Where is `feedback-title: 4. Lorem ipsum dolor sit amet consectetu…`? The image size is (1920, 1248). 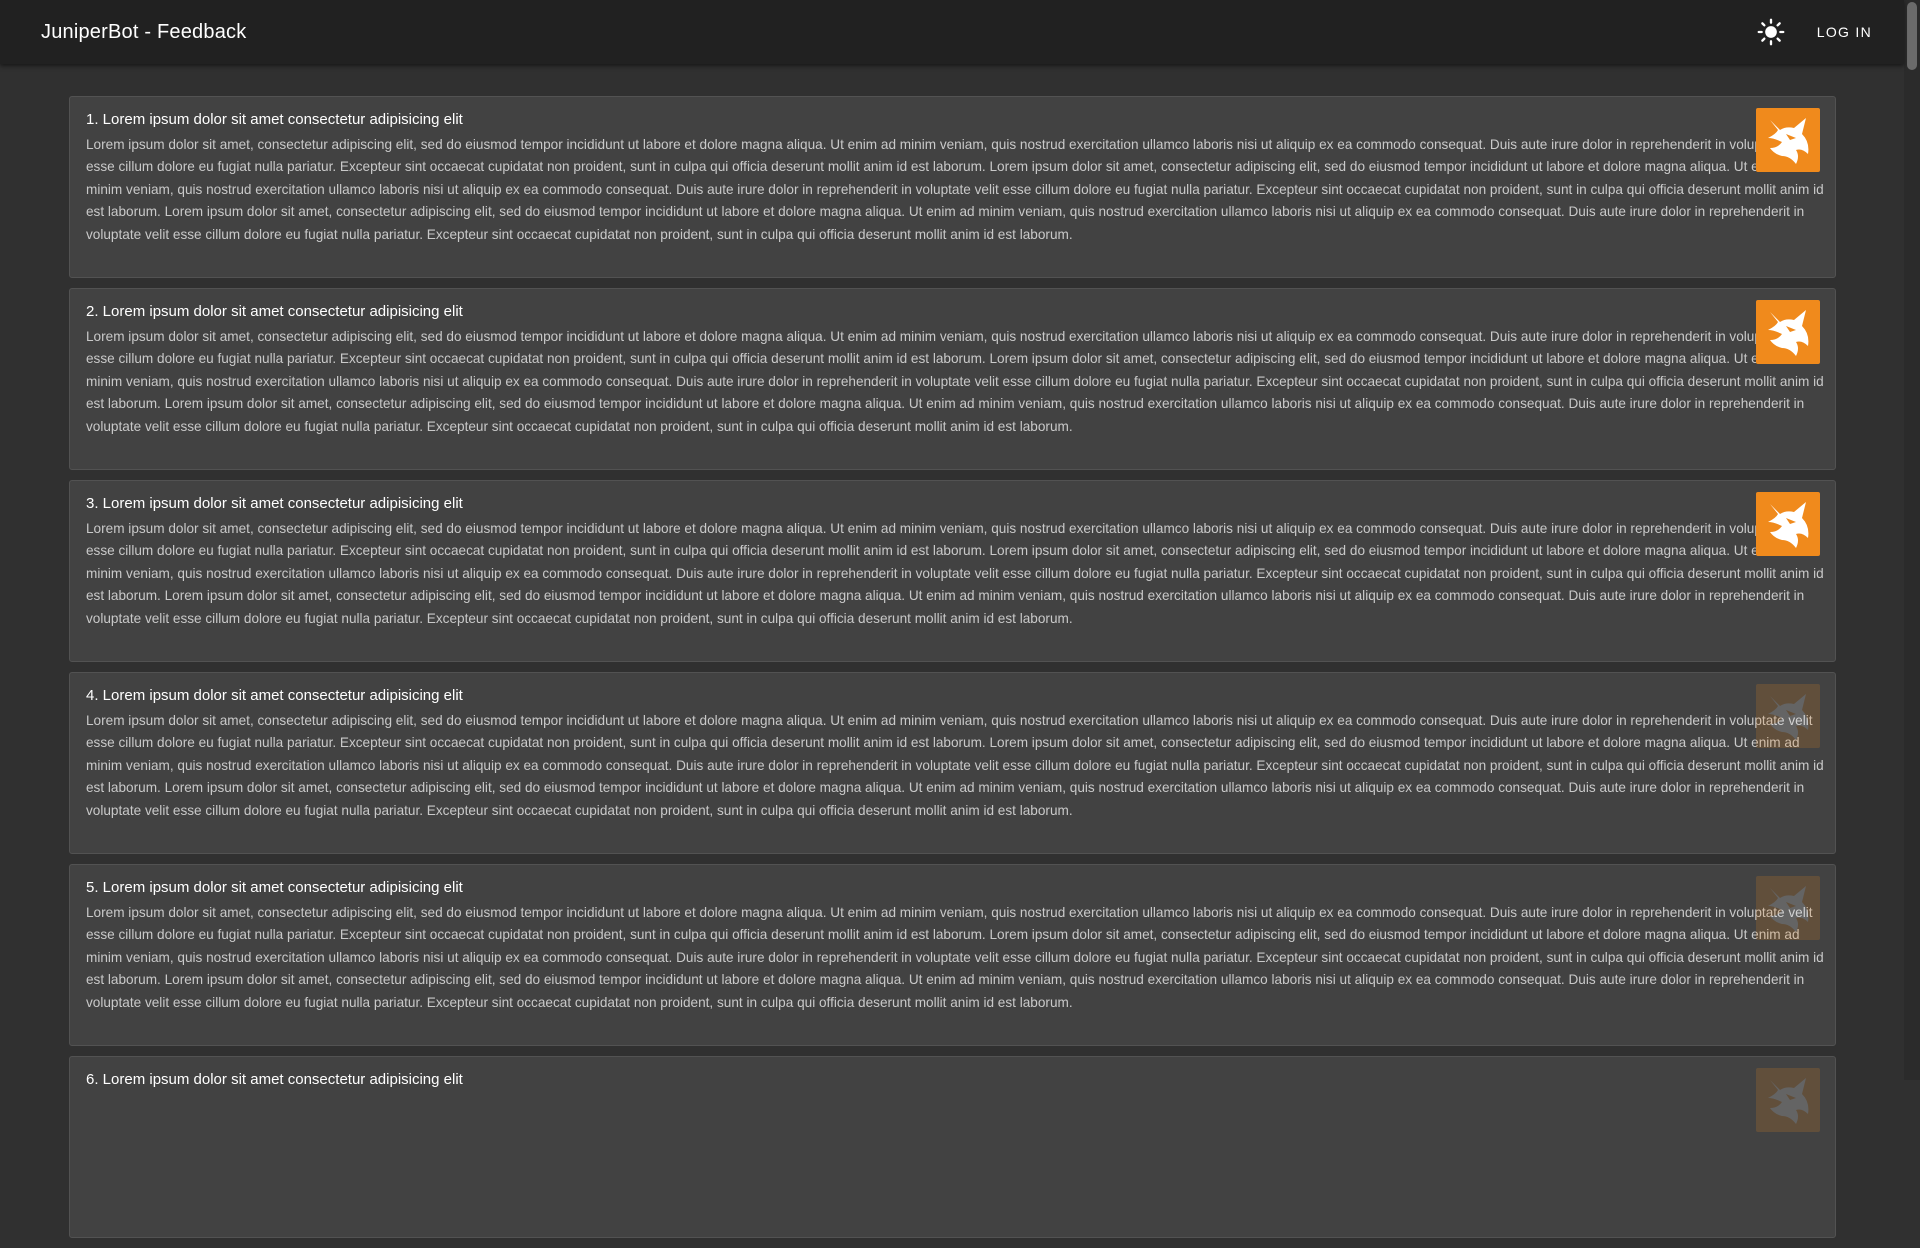
feedback-title: 4. Lorem ipsum dolor sit amet consectetu… is located at coordinates (274, 695).